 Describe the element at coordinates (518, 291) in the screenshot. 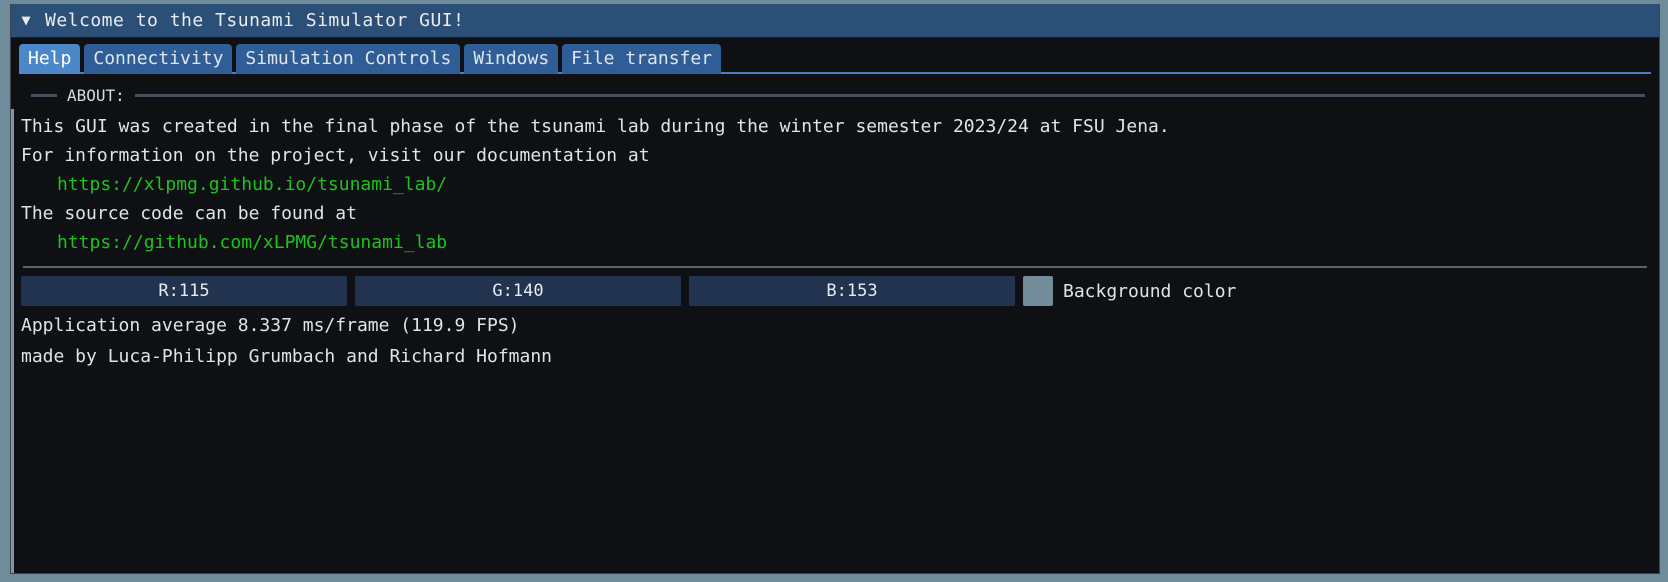

I see `green-slider: G:140` at that location.